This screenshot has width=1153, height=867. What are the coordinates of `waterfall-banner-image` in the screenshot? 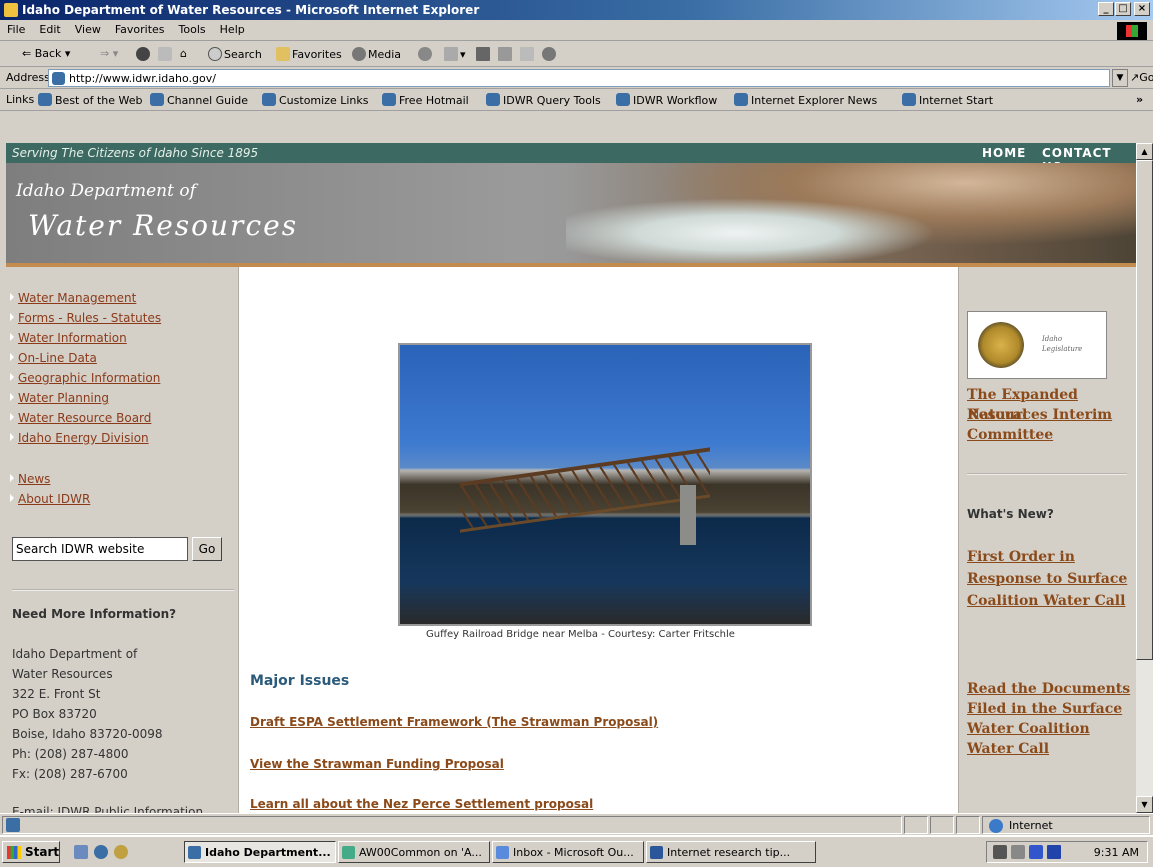 It's located at (851, 213).